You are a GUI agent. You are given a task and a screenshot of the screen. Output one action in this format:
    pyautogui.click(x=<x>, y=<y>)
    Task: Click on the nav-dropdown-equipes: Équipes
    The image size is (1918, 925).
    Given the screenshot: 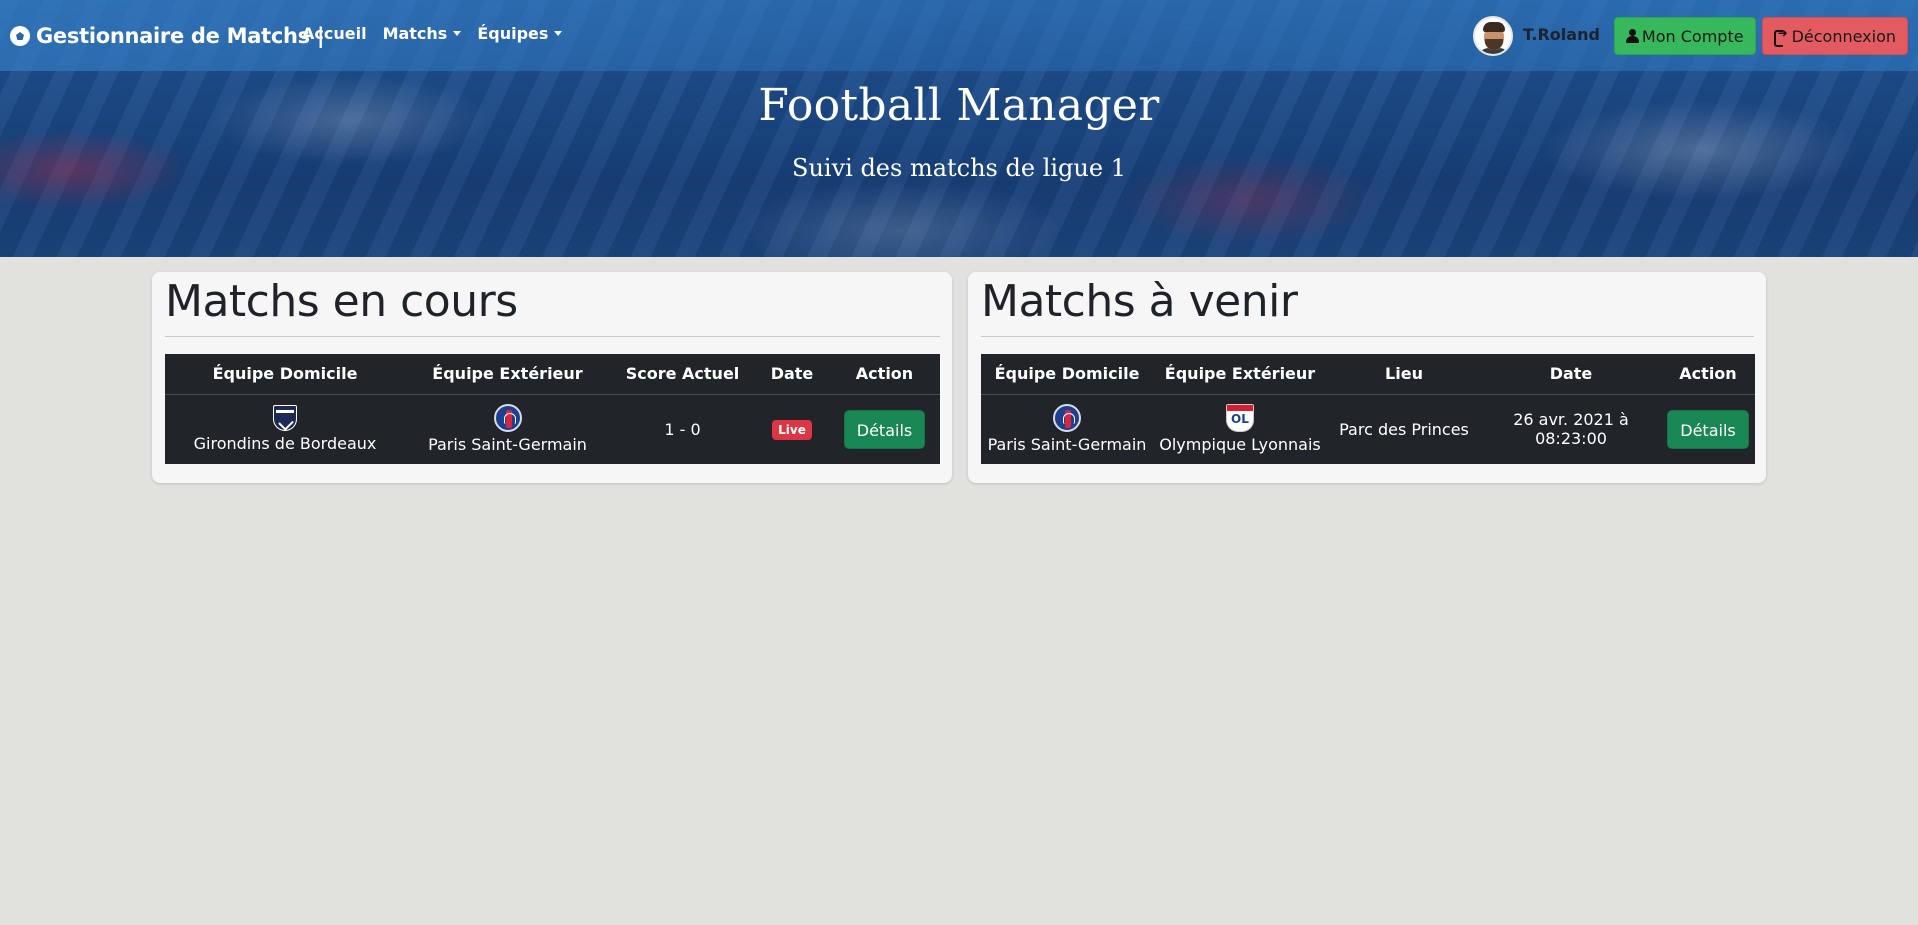 What is the action you would take?
    pyautogui.click(x=520, y=33)
    